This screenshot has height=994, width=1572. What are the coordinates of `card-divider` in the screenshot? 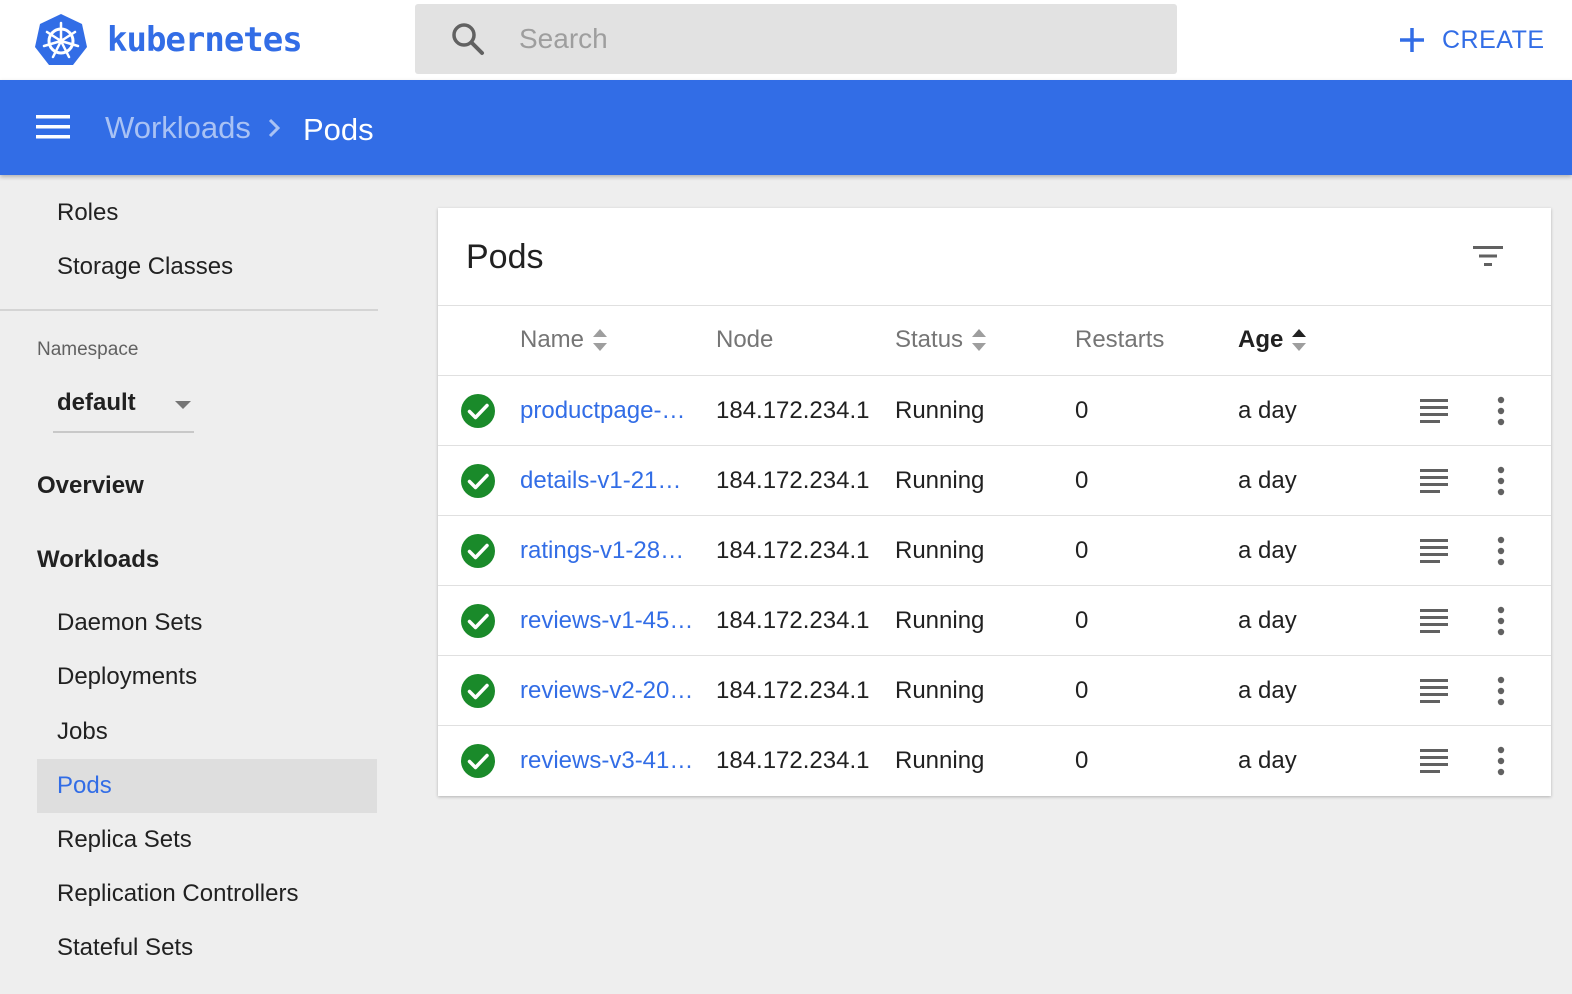 It's located at (994, 305).